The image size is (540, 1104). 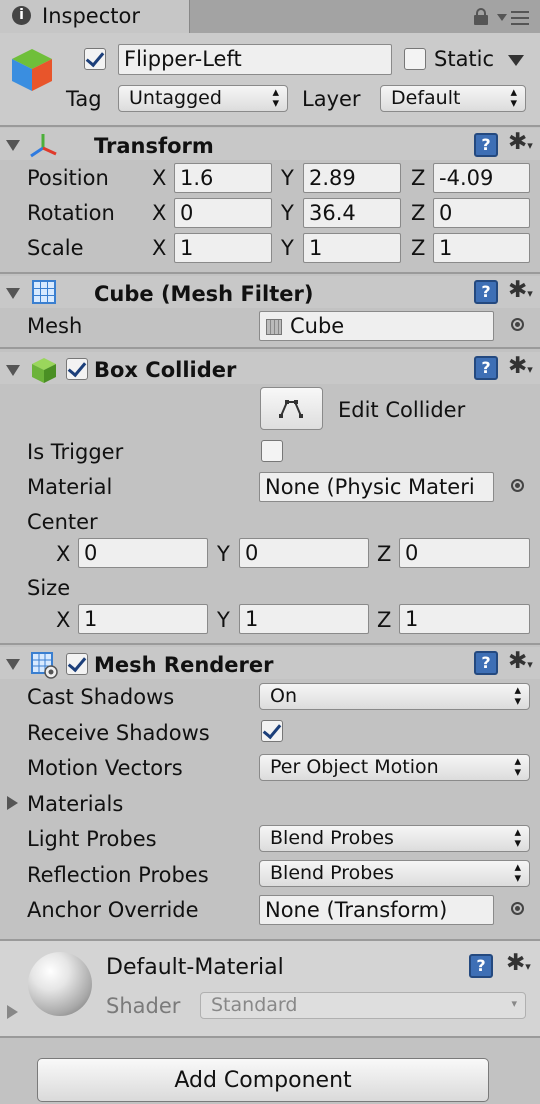 I want to click on box-collider-enabled-checkbox, so click(x=77, y=369).